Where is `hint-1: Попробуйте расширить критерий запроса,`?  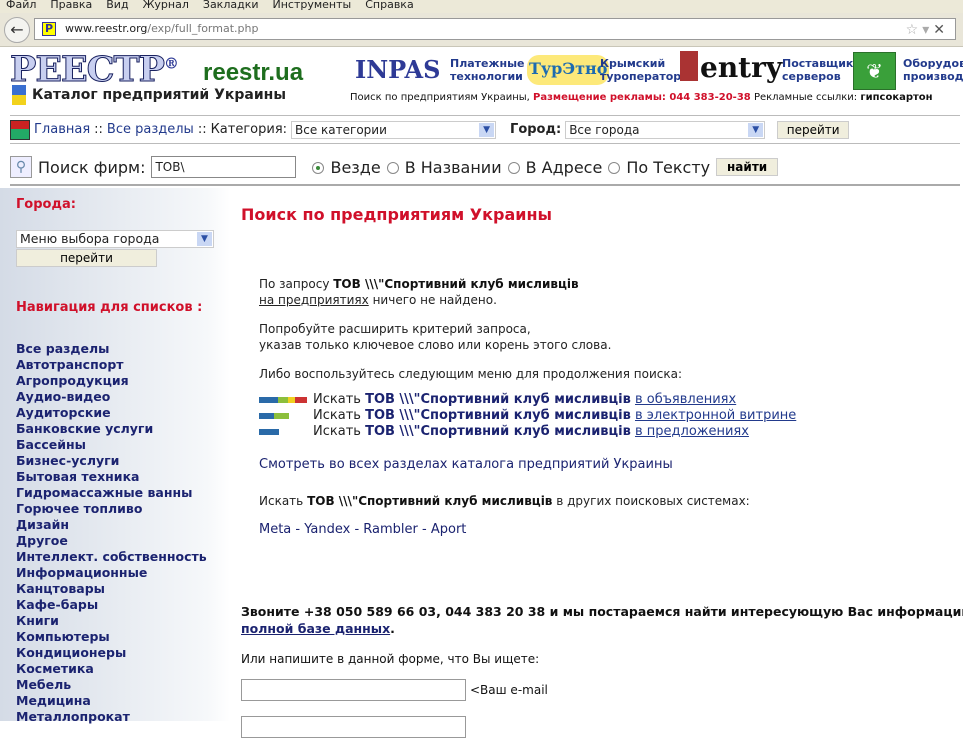 hint-1: Попробуйте расширить критерий запроса, is located at coordinates (395, 329).